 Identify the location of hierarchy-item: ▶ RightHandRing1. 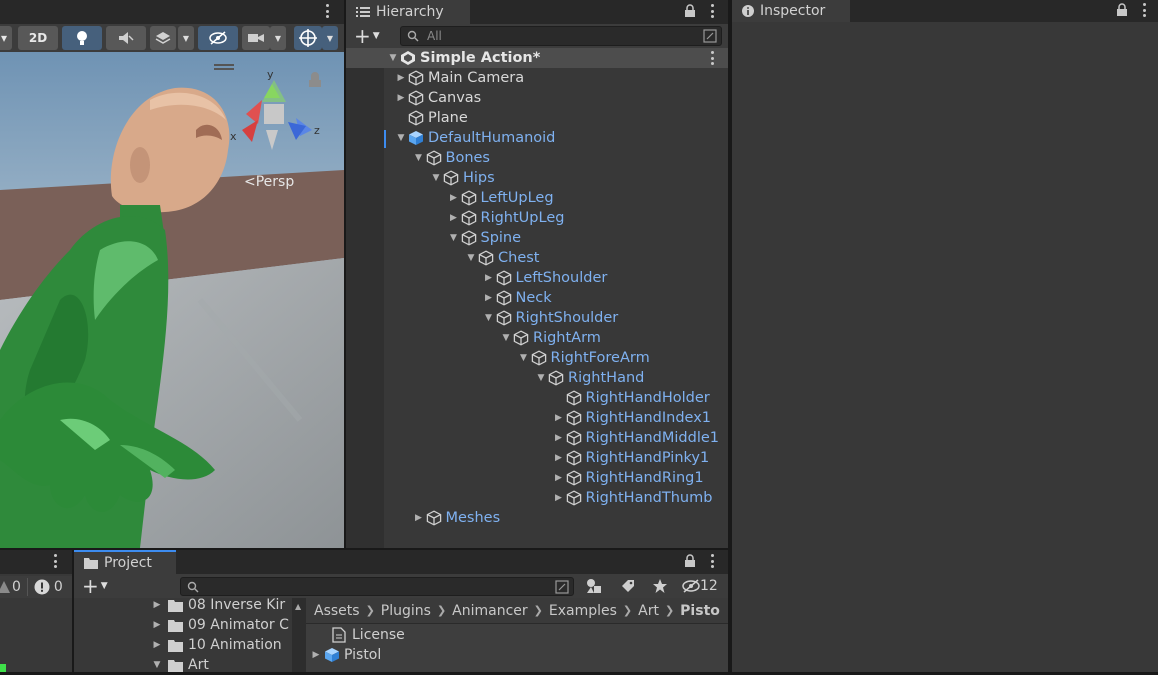
(537, 478).